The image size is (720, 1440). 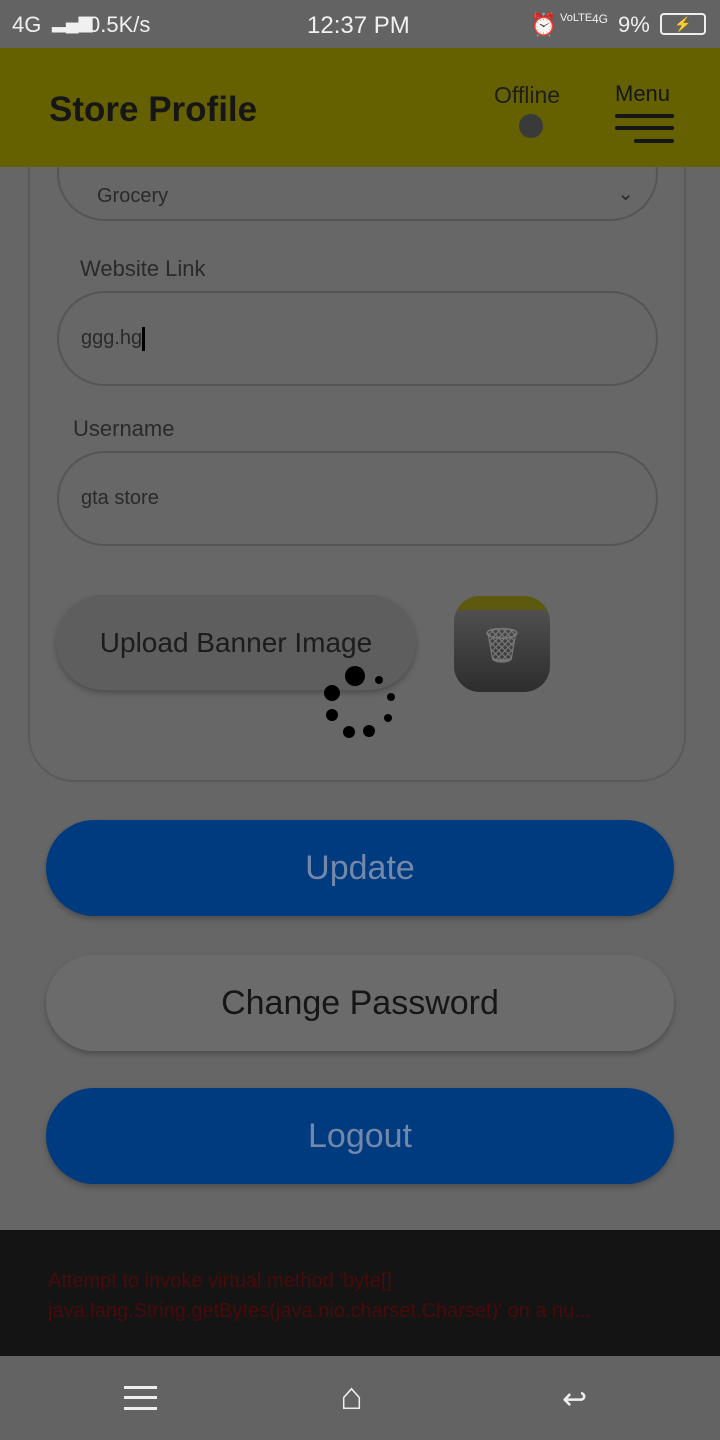 I want to click on network-speed: 0.5K/s, so click(x=119, y=24).